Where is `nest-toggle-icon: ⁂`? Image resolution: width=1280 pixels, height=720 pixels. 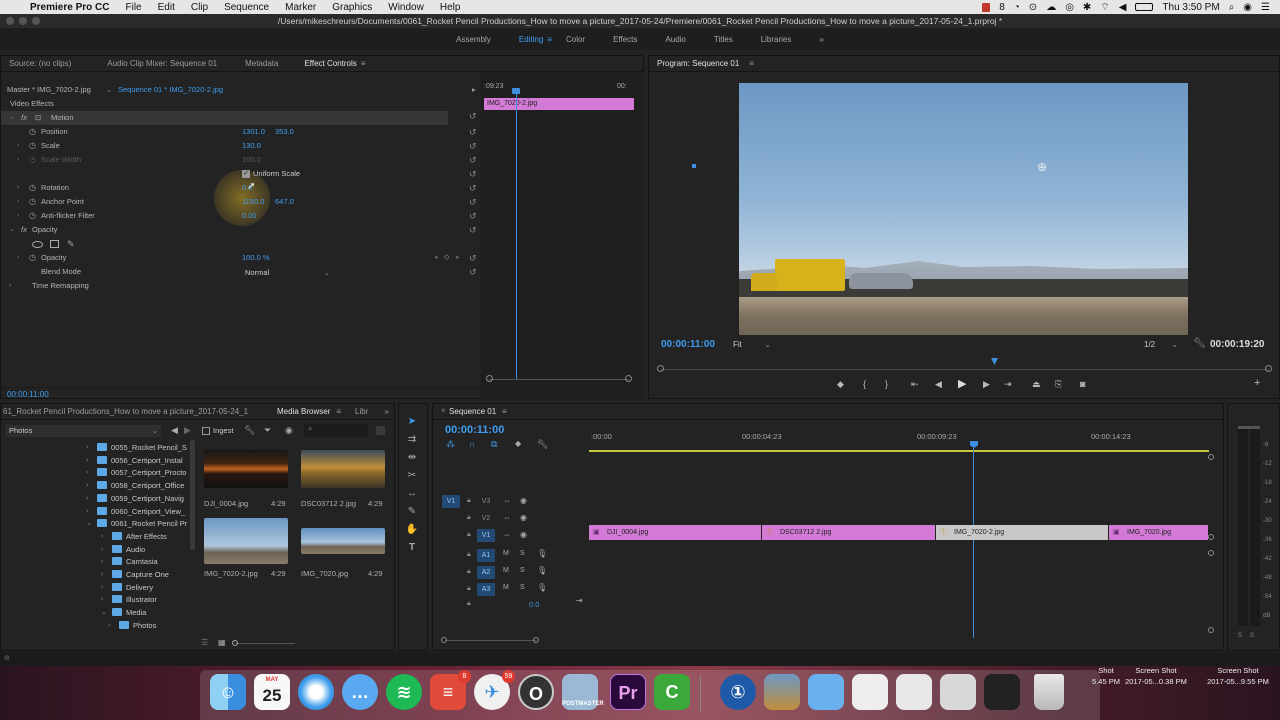 nest-toggle-icon: ⁂ is located at coordinates (450, 444).